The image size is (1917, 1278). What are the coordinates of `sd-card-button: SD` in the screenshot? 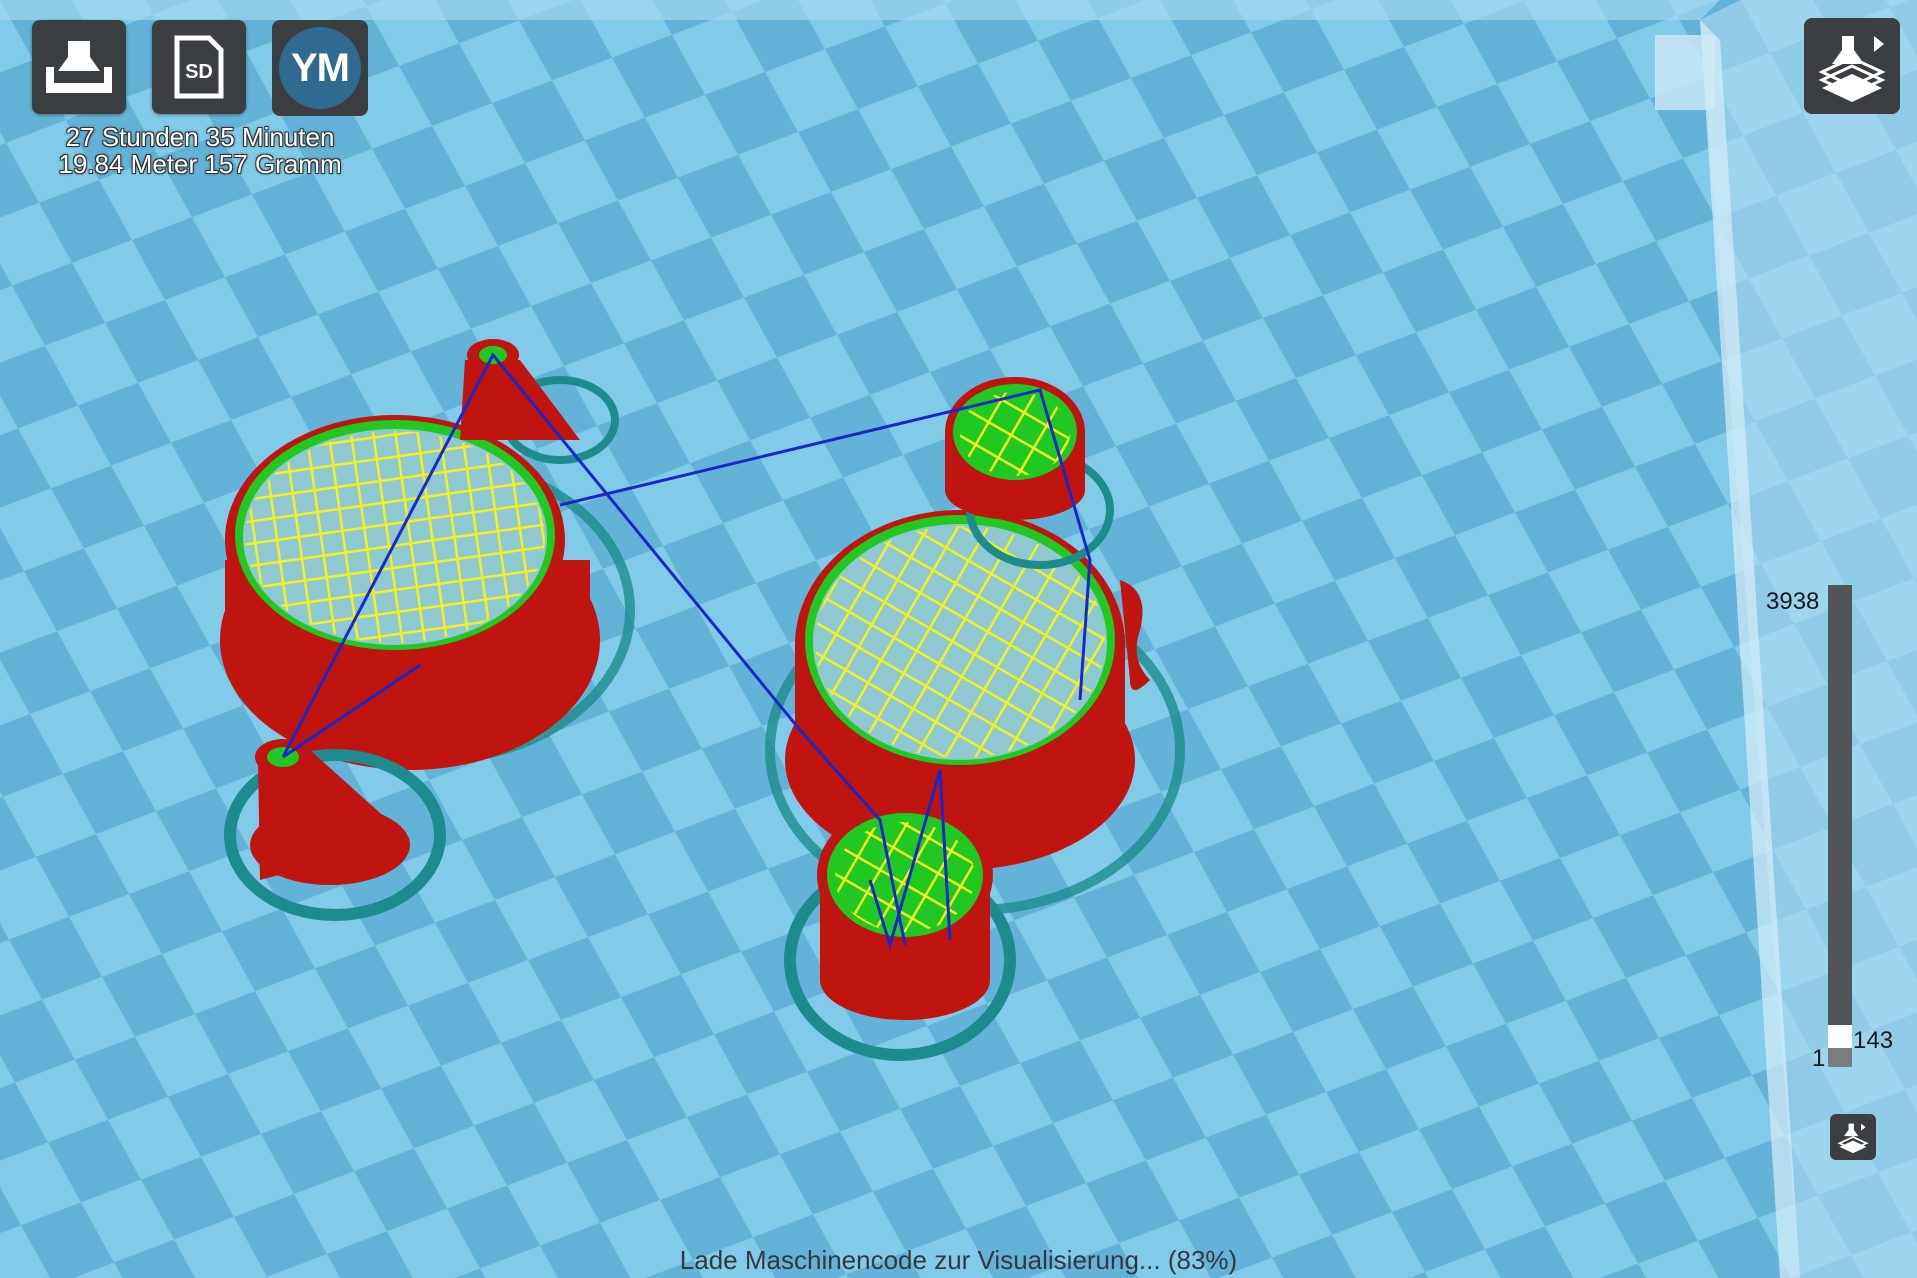 It's located at (199, 67).